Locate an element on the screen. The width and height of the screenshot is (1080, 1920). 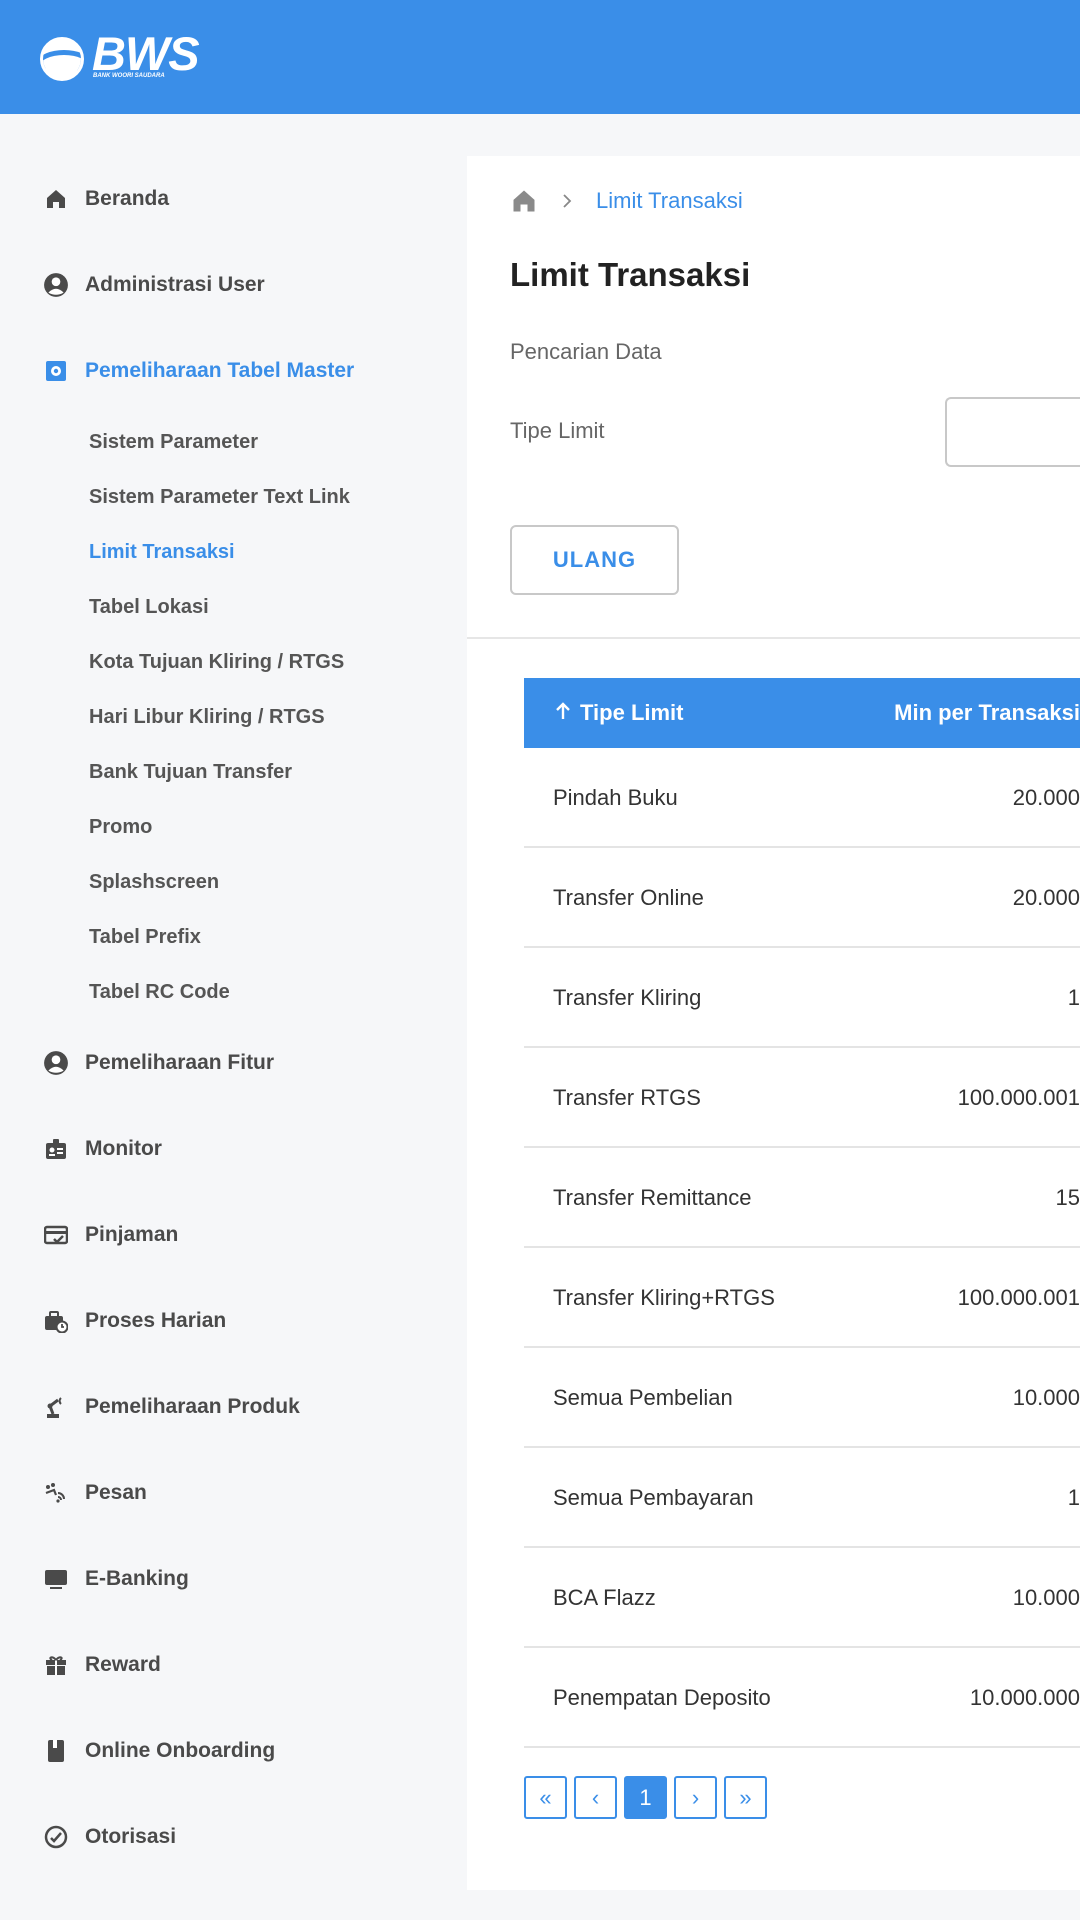
logo-tagline: BANK WOORI SAUDARA is located at coordinates (129, 76).